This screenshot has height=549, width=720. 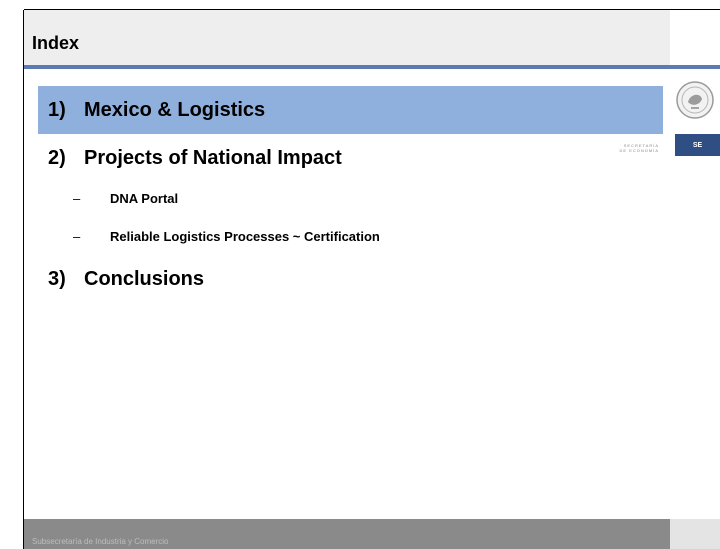 What do you see at coordinates (695, 100) in the screenshot?
I see `national-seal-icon` at bounding box center [695, 100].